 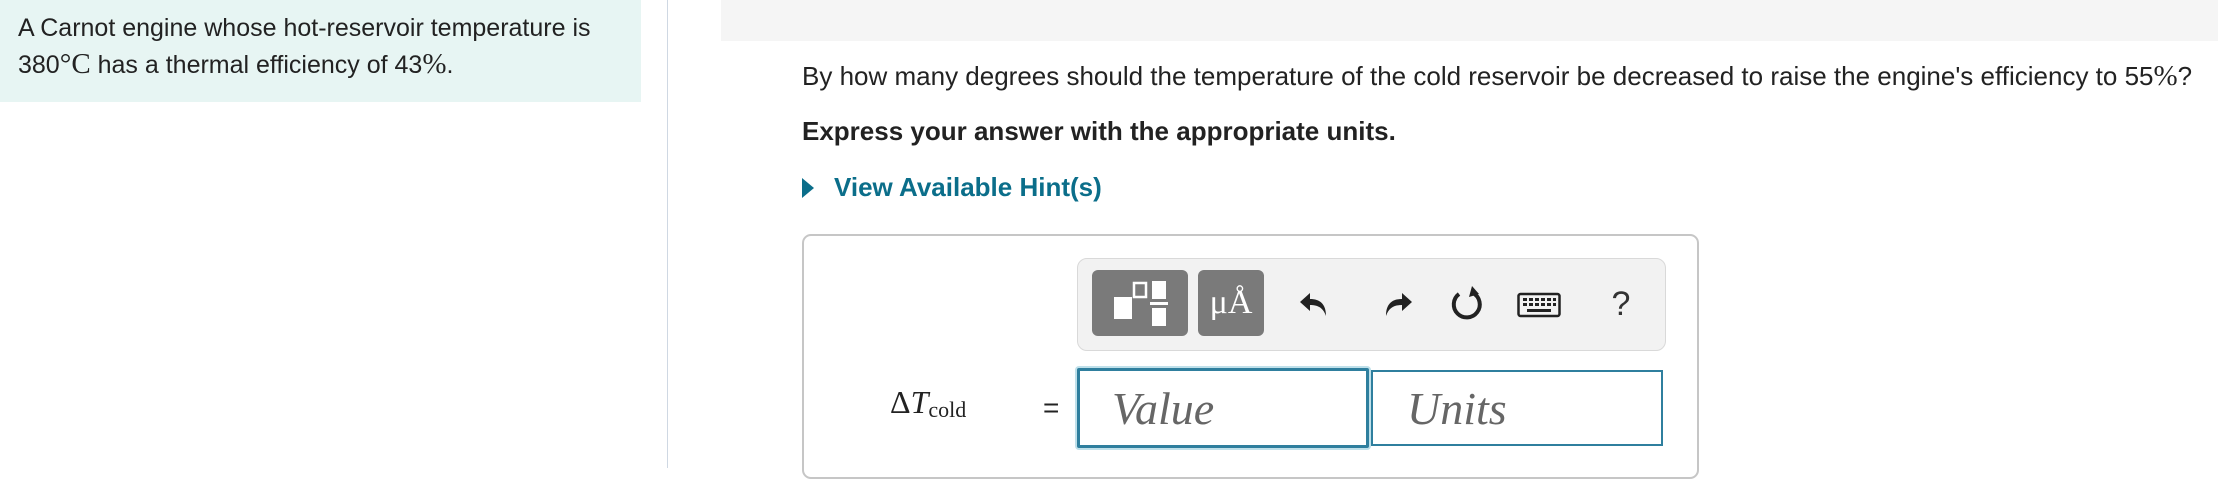 What do you see at coordinates (2139, 76) in the screenshot?
I see `target-efficiency: 55` at bounding box center [2139, 76].